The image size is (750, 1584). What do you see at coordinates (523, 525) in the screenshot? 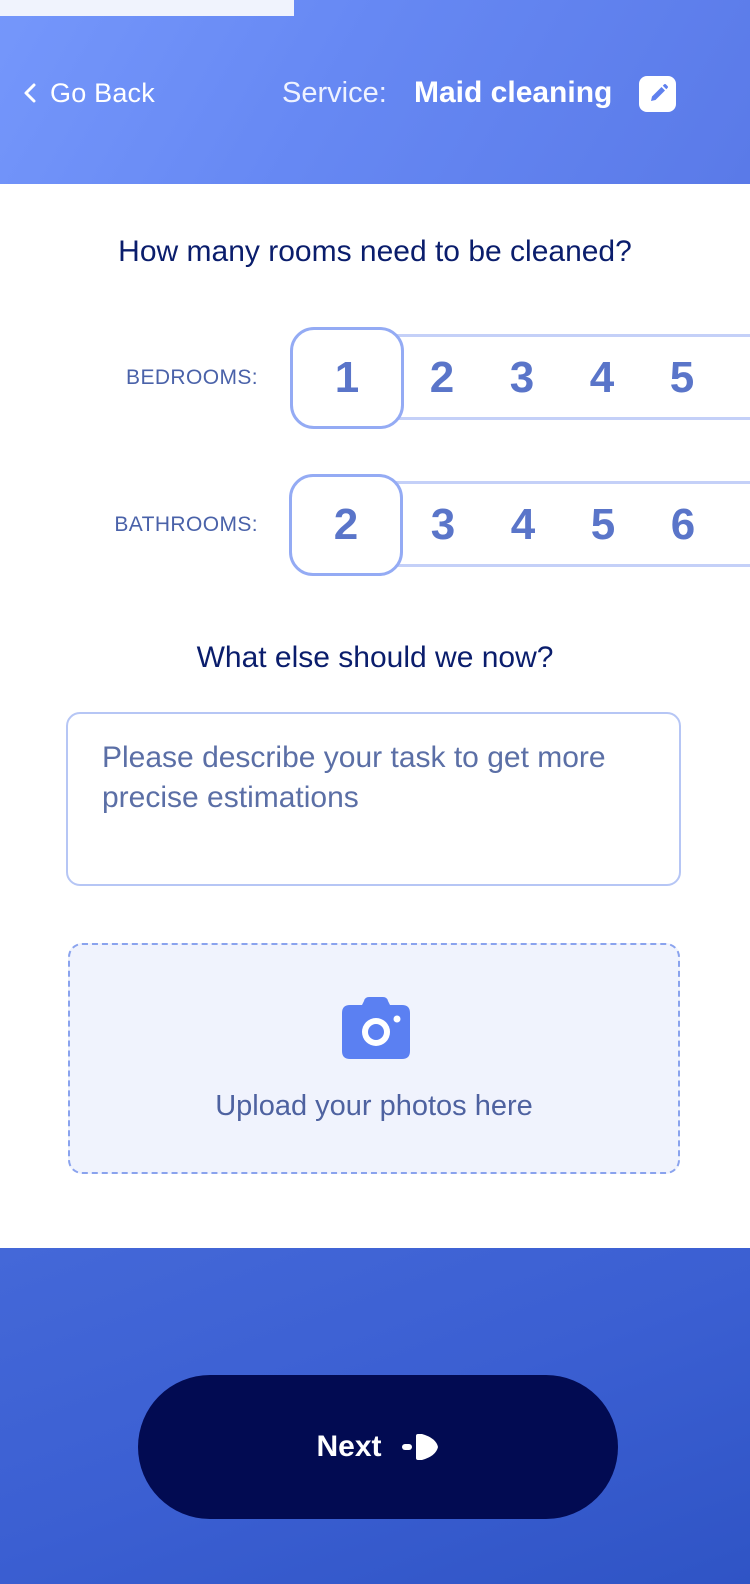
I see `bathrooms-option: 4` at bounding box center [523, 525].